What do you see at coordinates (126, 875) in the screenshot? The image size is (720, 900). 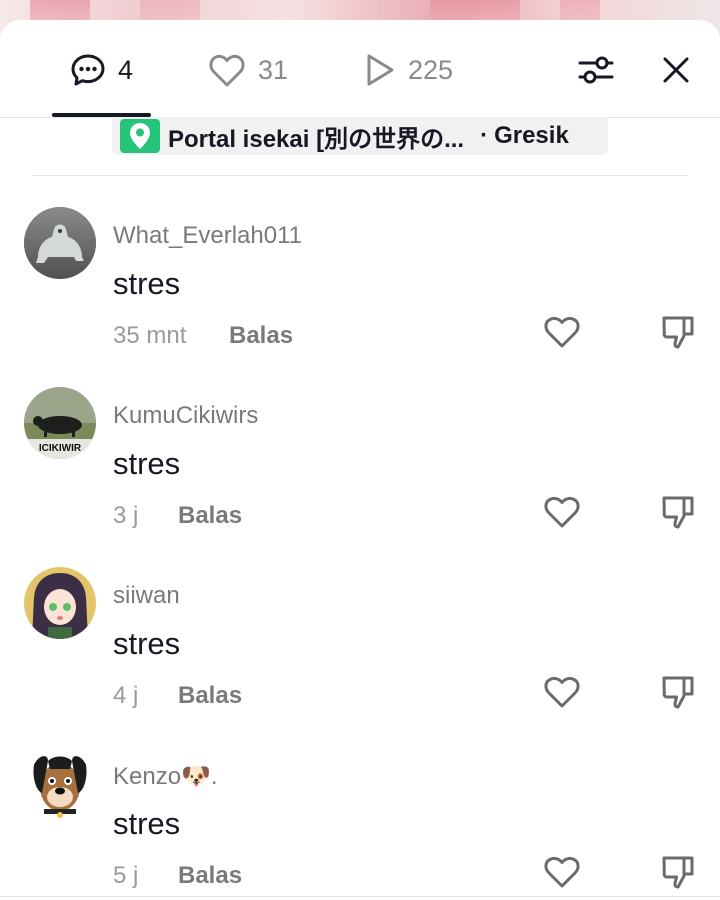 I see `comment-time: 5 j` at bounding box center [126, 875].